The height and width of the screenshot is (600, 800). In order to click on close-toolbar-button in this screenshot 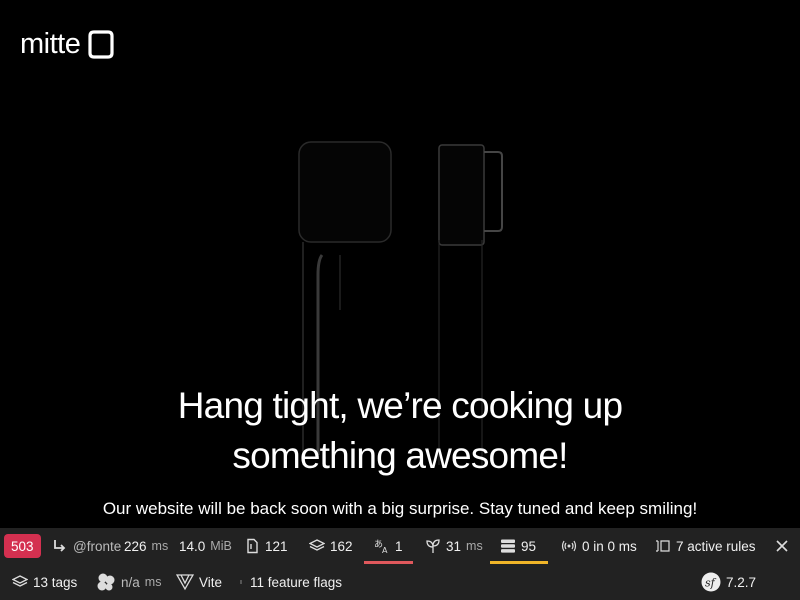, I will do `click(782, 546)`.